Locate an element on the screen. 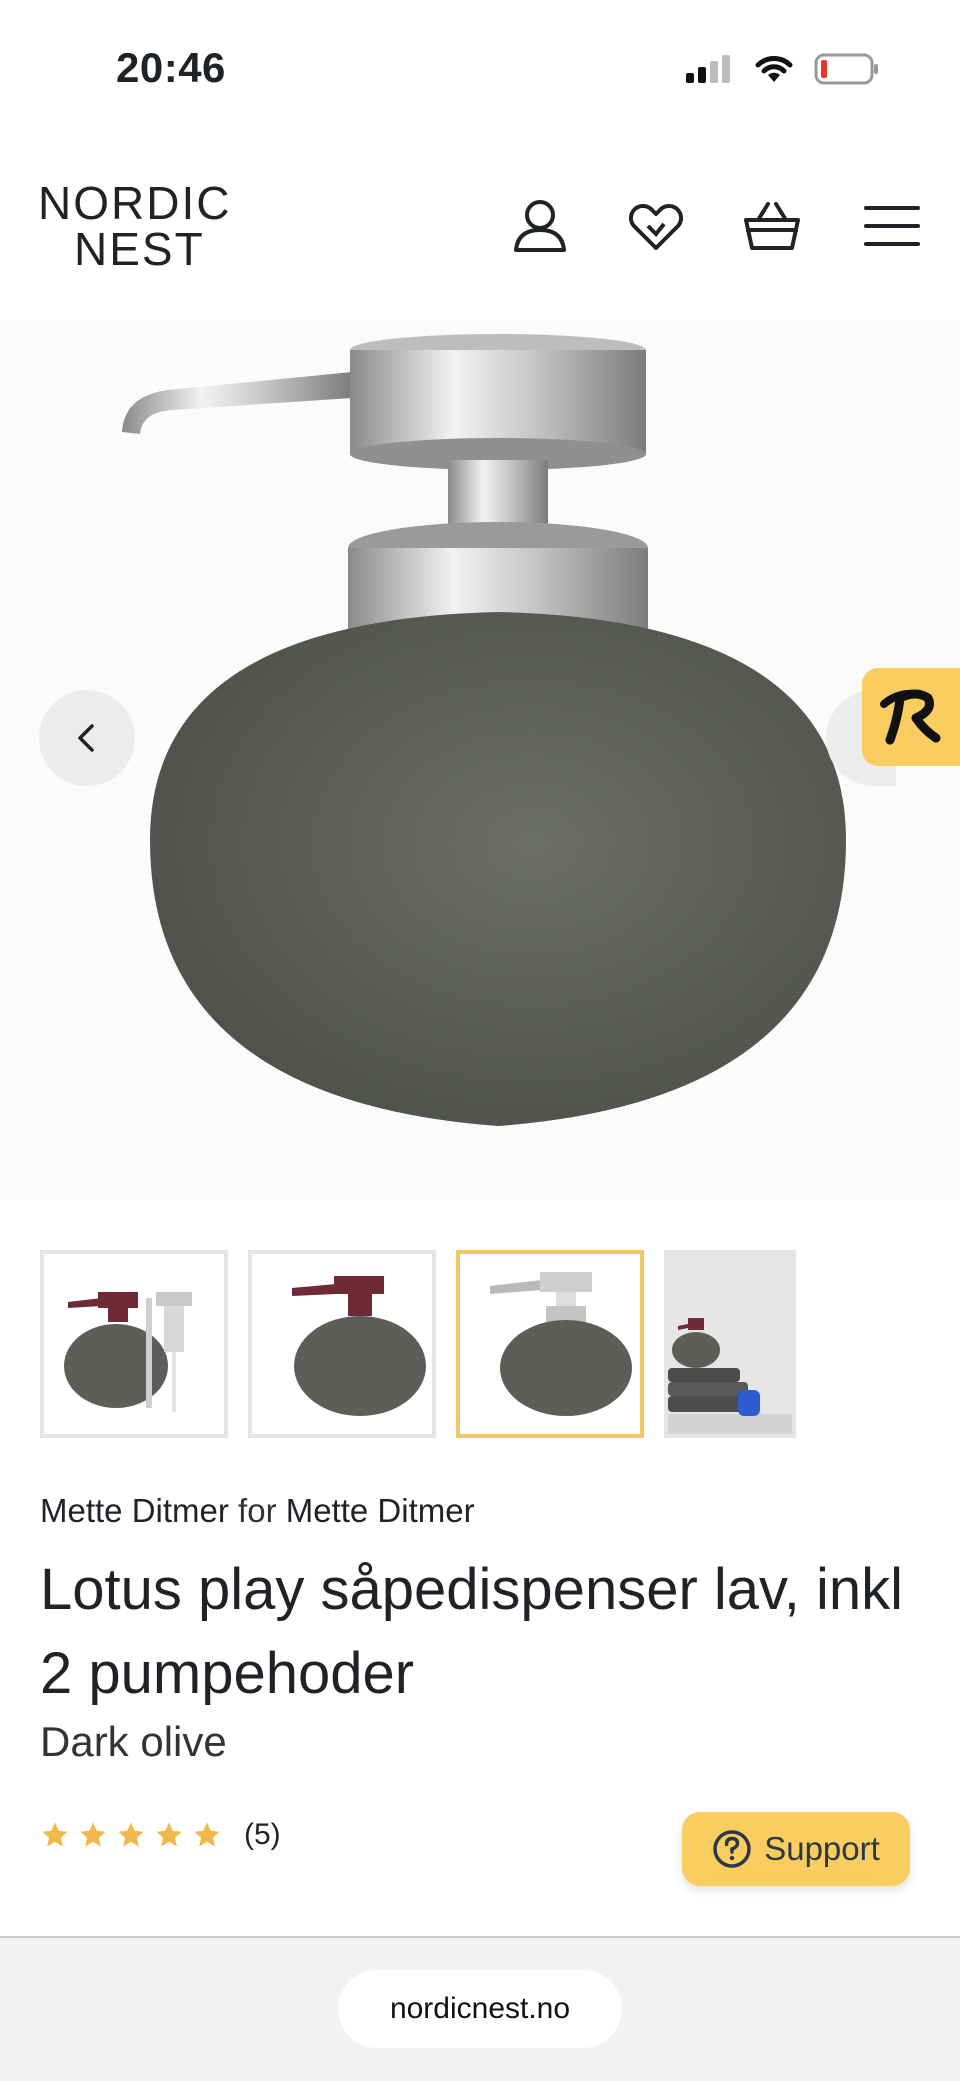 This screenshot has width=960, height=2081. wishlist-heart-icon is located at coordinates (656, 226).